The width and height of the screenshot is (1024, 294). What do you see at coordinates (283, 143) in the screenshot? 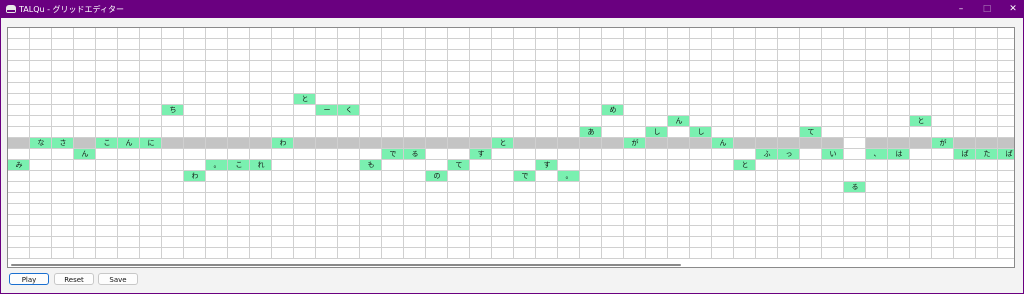
I see `grid-note-cell: わ` at bounding box center [283, 143].